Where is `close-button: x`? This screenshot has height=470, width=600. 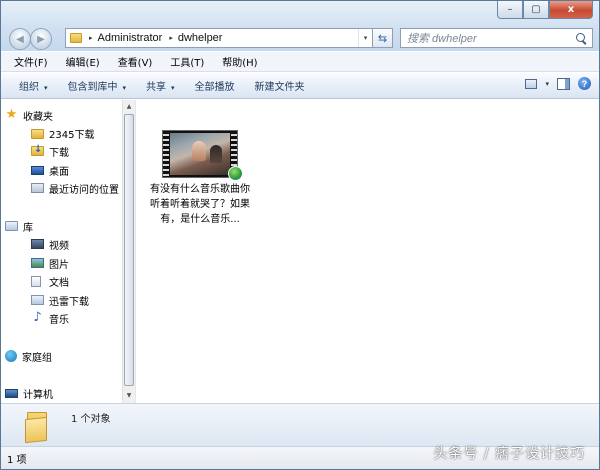
close-button: x is located at coordinates (571, 10).